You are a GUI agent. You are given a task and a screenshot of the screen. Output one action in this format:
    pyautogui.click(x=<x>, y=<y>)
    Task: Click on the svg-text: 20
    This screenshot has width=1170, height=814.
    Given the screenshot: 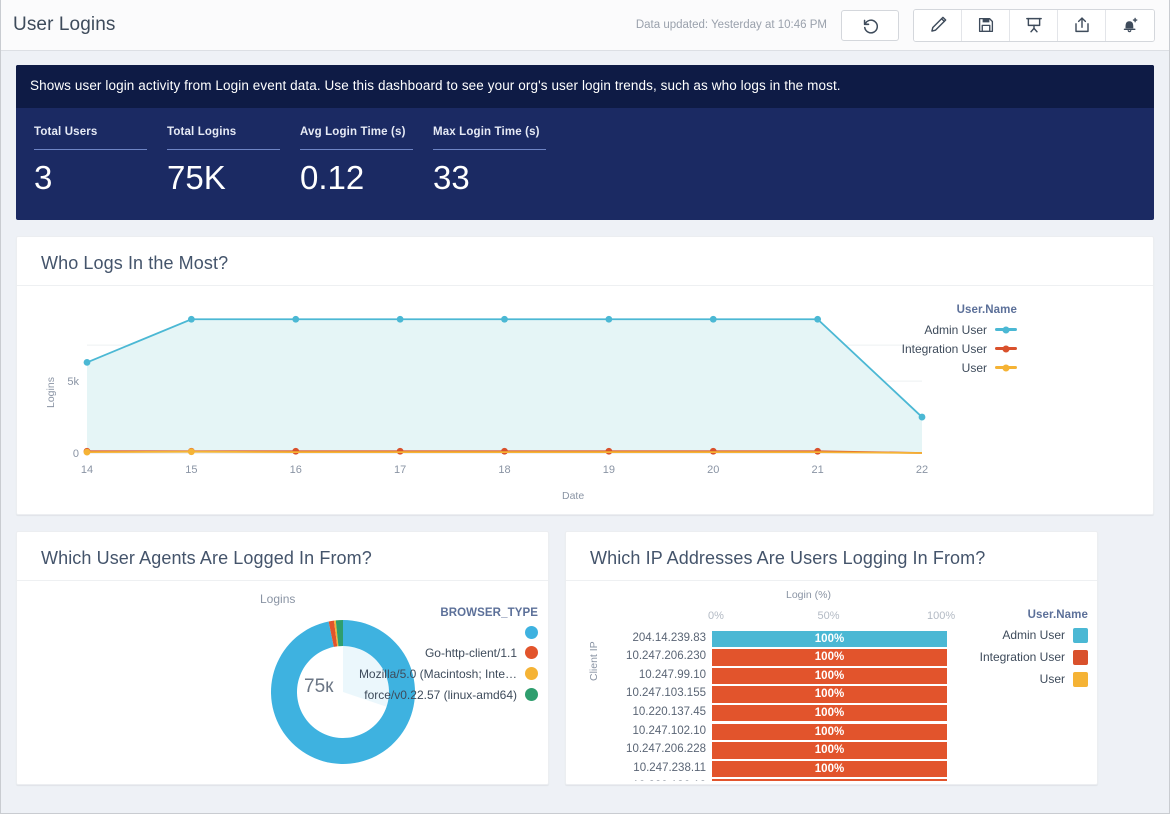 What is the action you would take?
    pyautogui.click(x=713, y=470)
    